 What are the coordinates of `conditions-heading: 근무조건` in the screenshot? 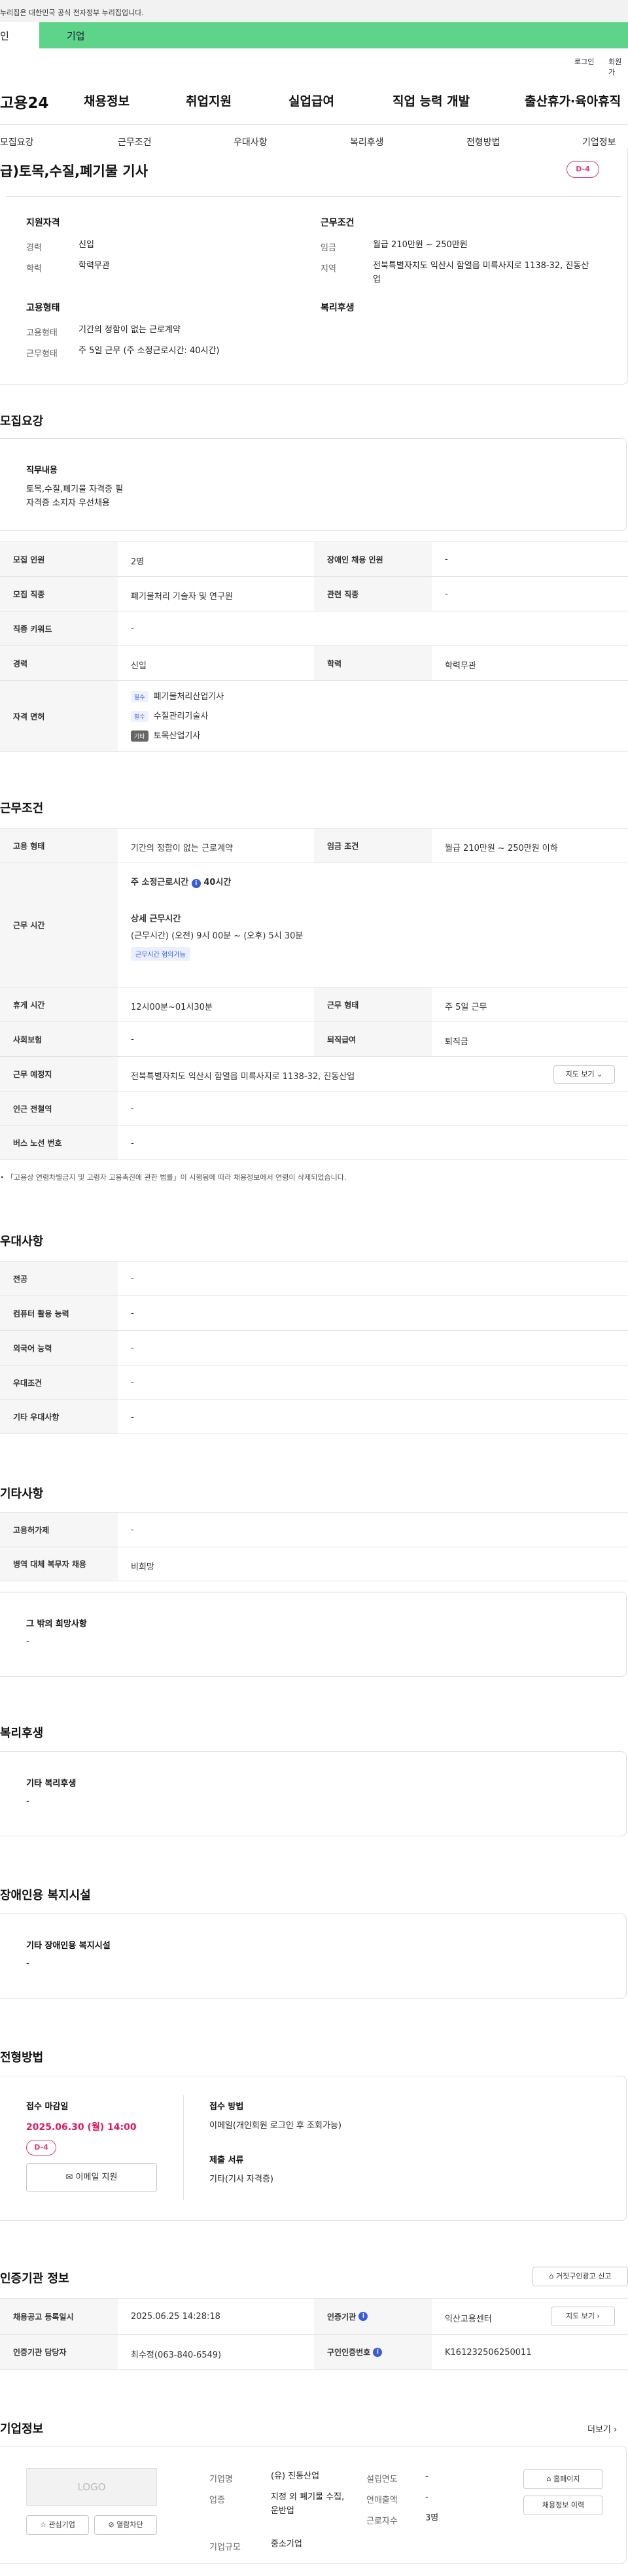 It's located at (22, 809).